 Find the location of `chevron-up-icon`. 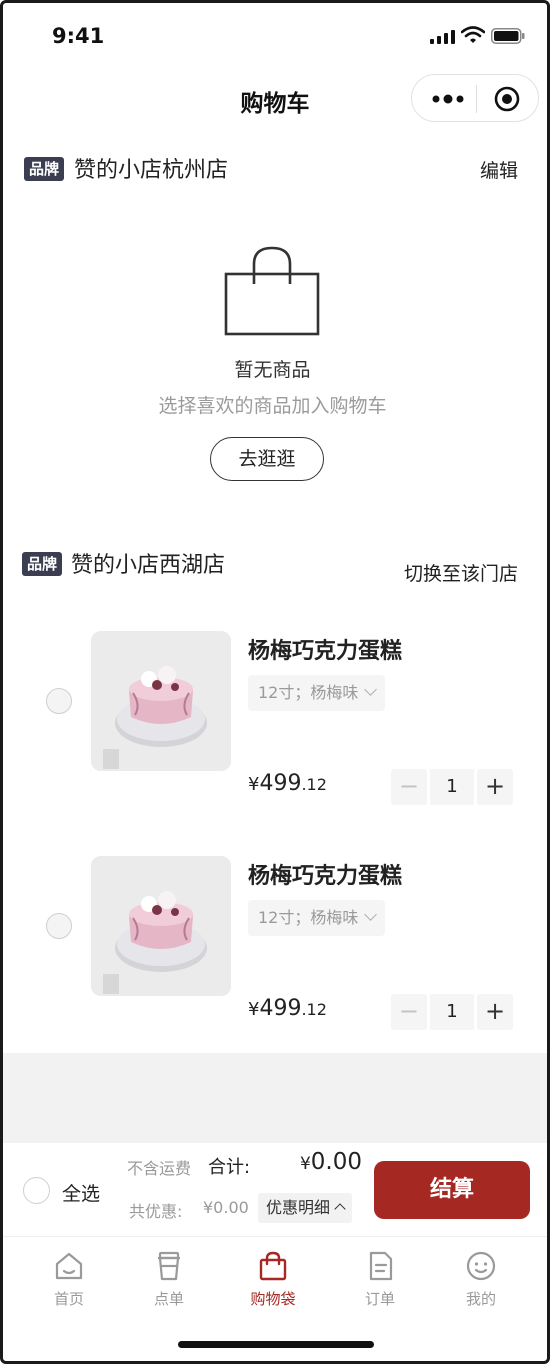

chevron-up-icon is located at coordinates (340, 1209).